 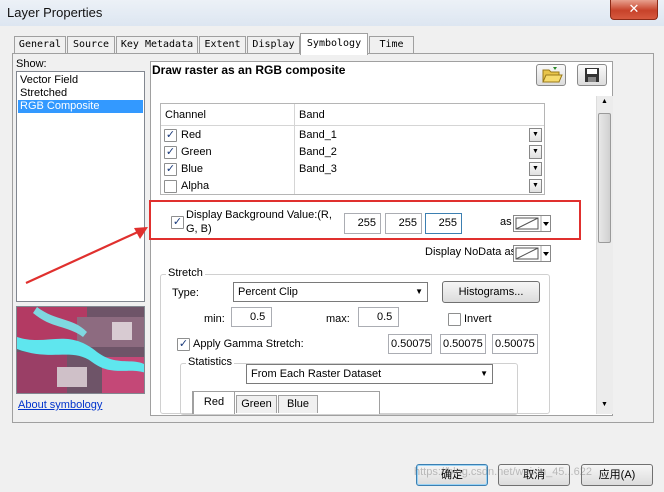 I want to click on scroll-thumb, so click(x=604, y=178).